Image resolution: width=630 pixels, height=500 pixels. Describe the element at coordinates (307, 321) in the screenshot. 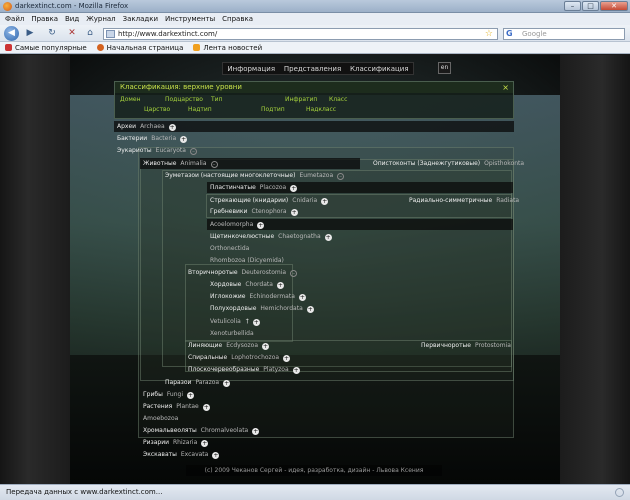

I see `taxon-vetulicolia: Vetulicolia † +` at that location.